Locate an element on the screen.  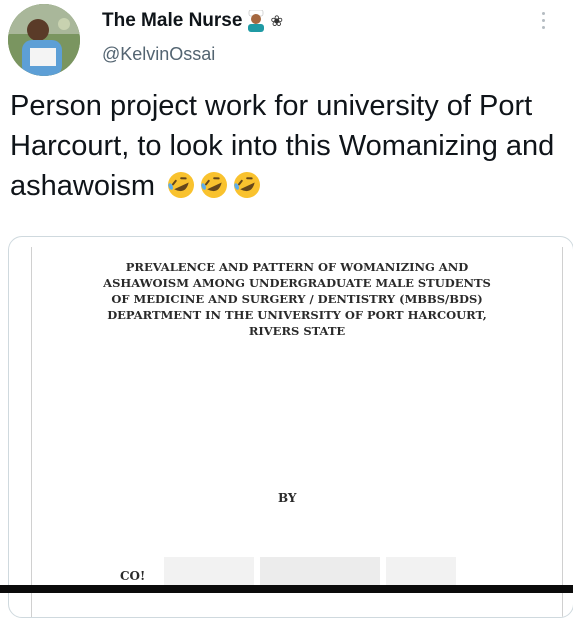
nurse-emoji-icon is located at coordinates (256, 21).